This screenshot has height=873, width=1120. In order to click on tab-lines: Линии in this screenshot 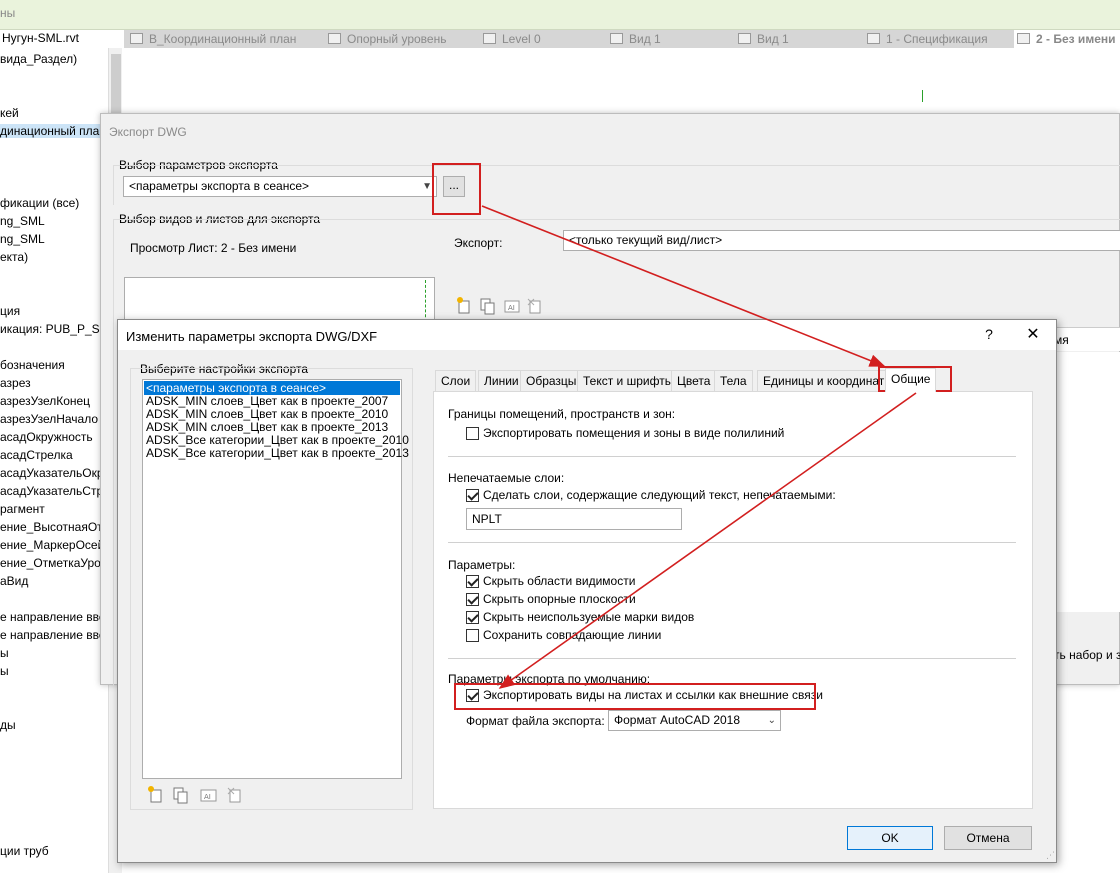, I will do `click(501, 380)`.